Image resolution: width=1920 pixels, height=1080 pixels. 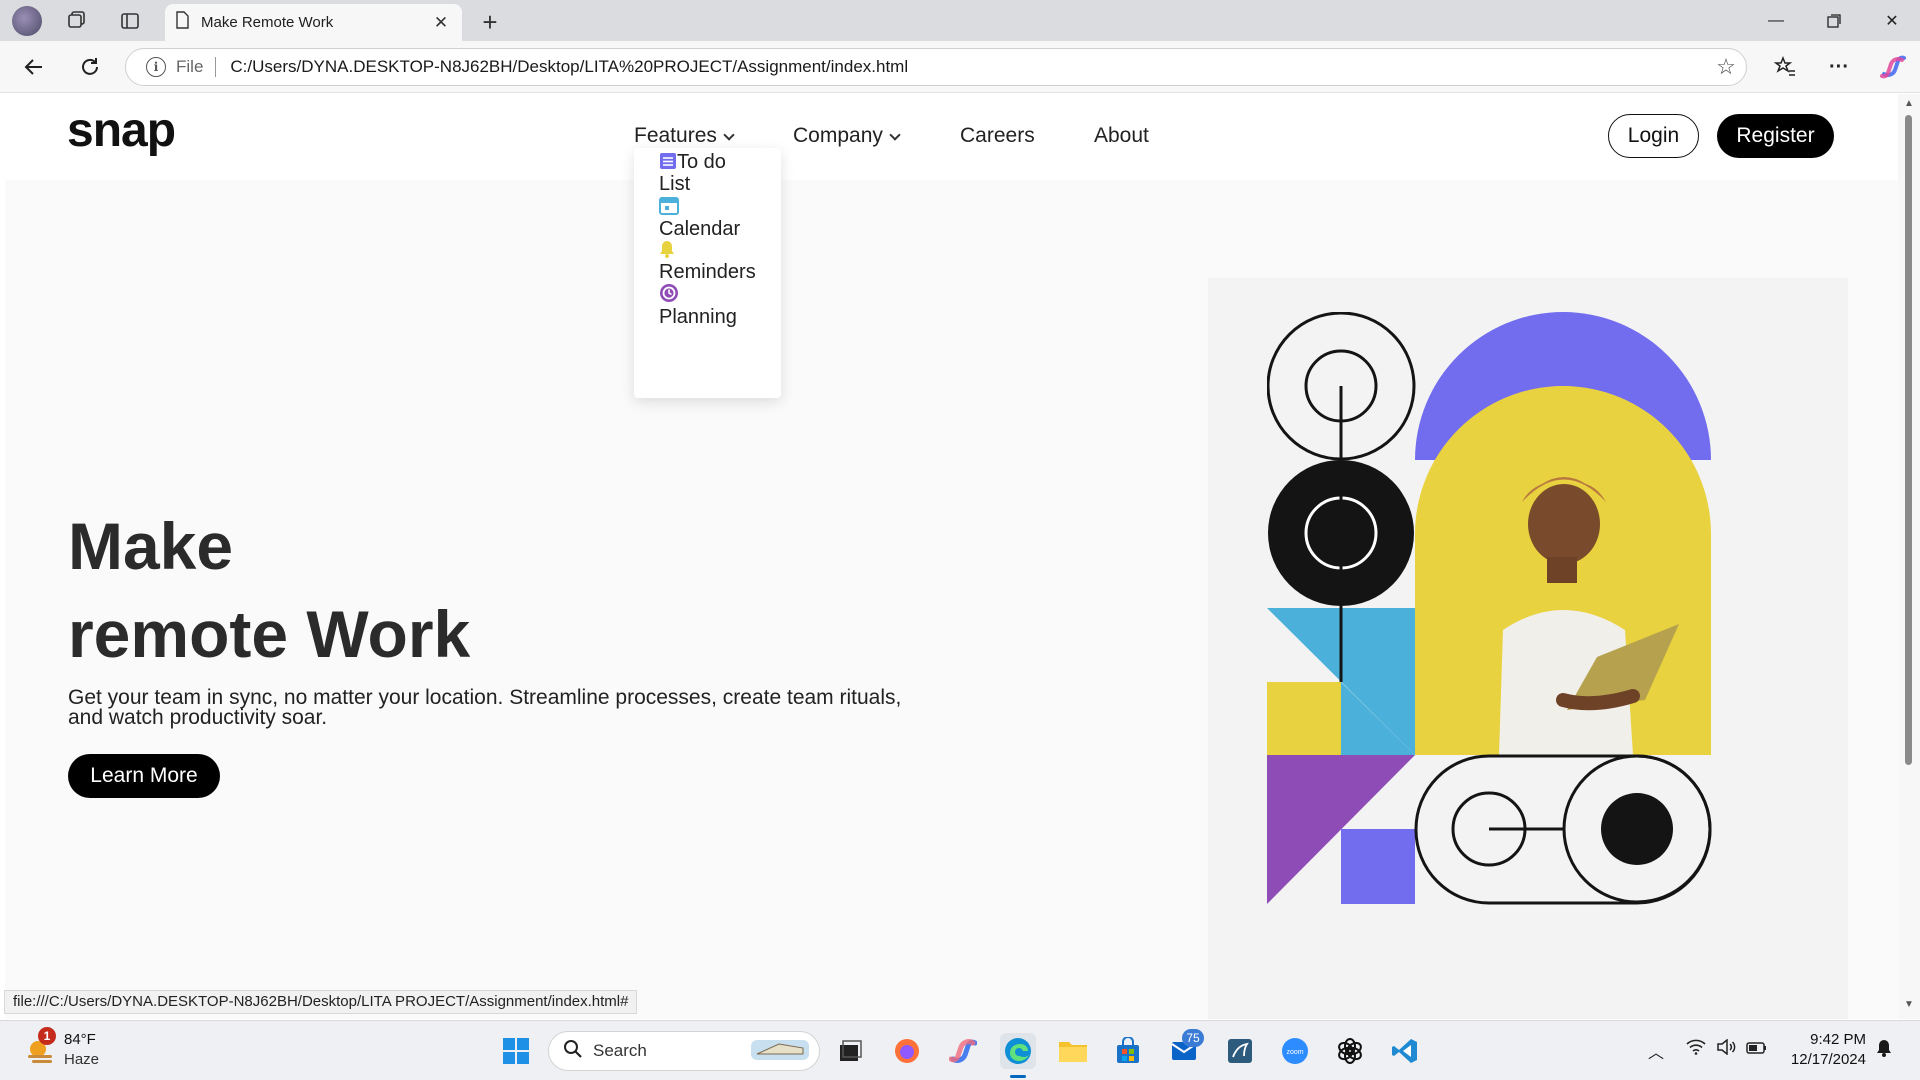 What do you see at coordinates (80, 1039) in the screenshot?
I see `weather-temperature: 84°F` at bounding box center [80, 1039].